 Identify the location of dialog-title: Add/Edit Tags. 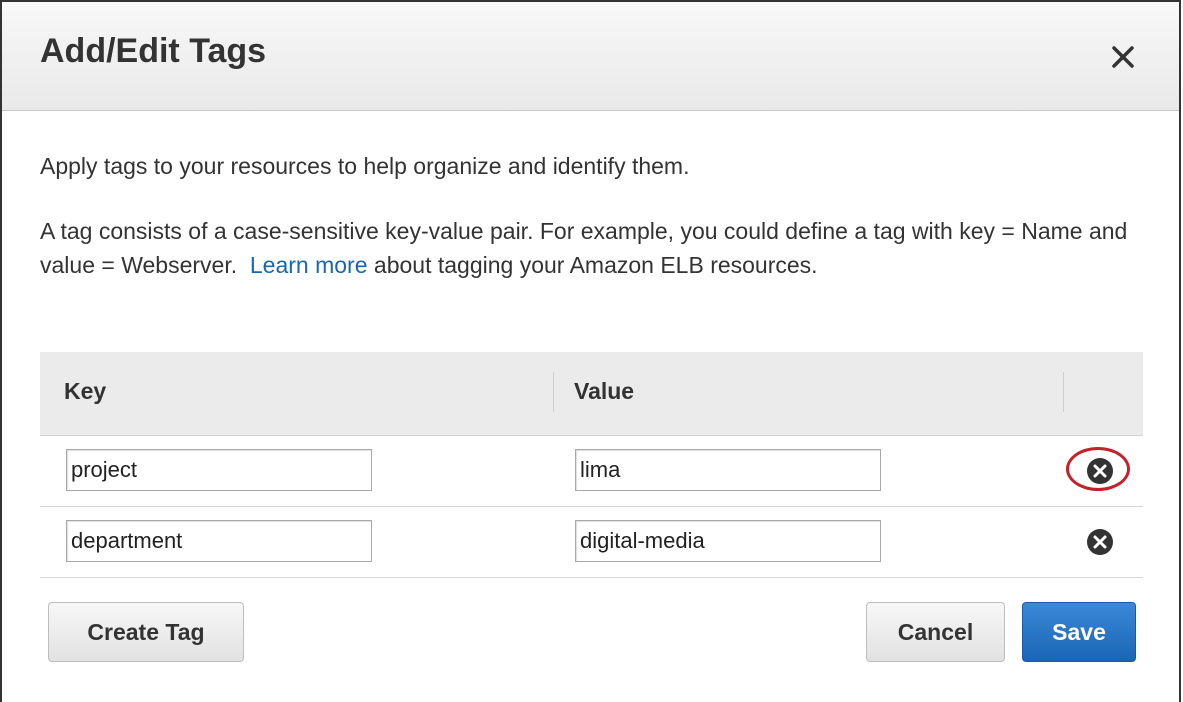
(153, 51).